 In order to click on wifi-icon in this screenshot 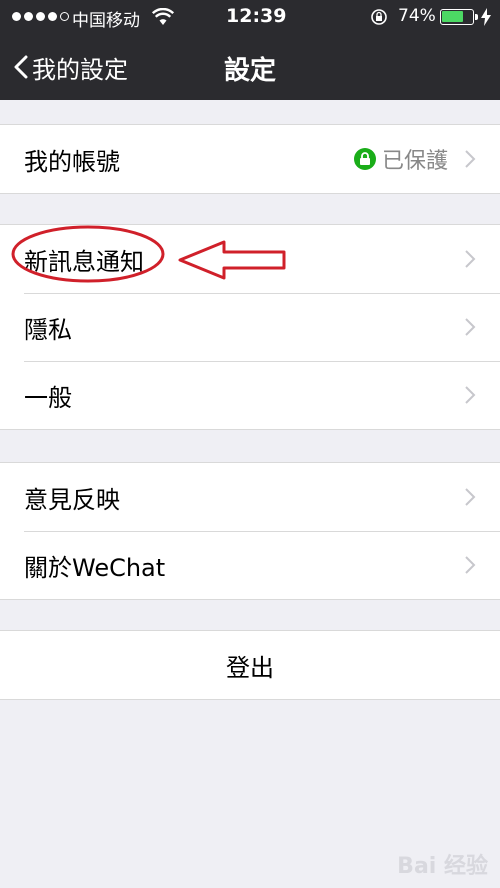, I will do `click(163, 16)`.